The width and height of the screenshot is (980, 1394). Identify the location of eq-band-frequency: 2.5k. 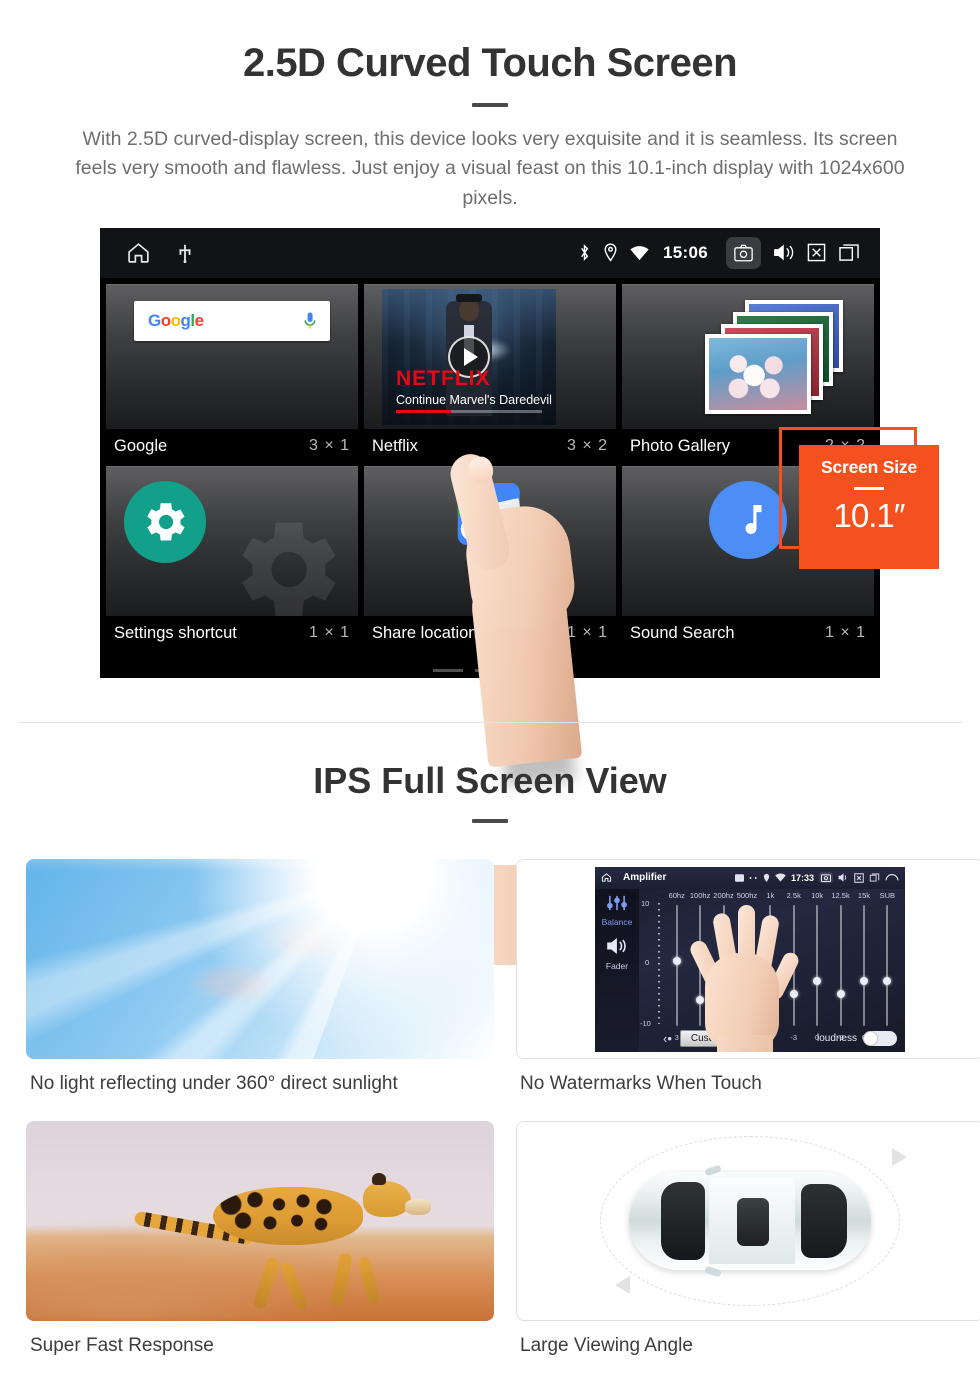
(793, 895).